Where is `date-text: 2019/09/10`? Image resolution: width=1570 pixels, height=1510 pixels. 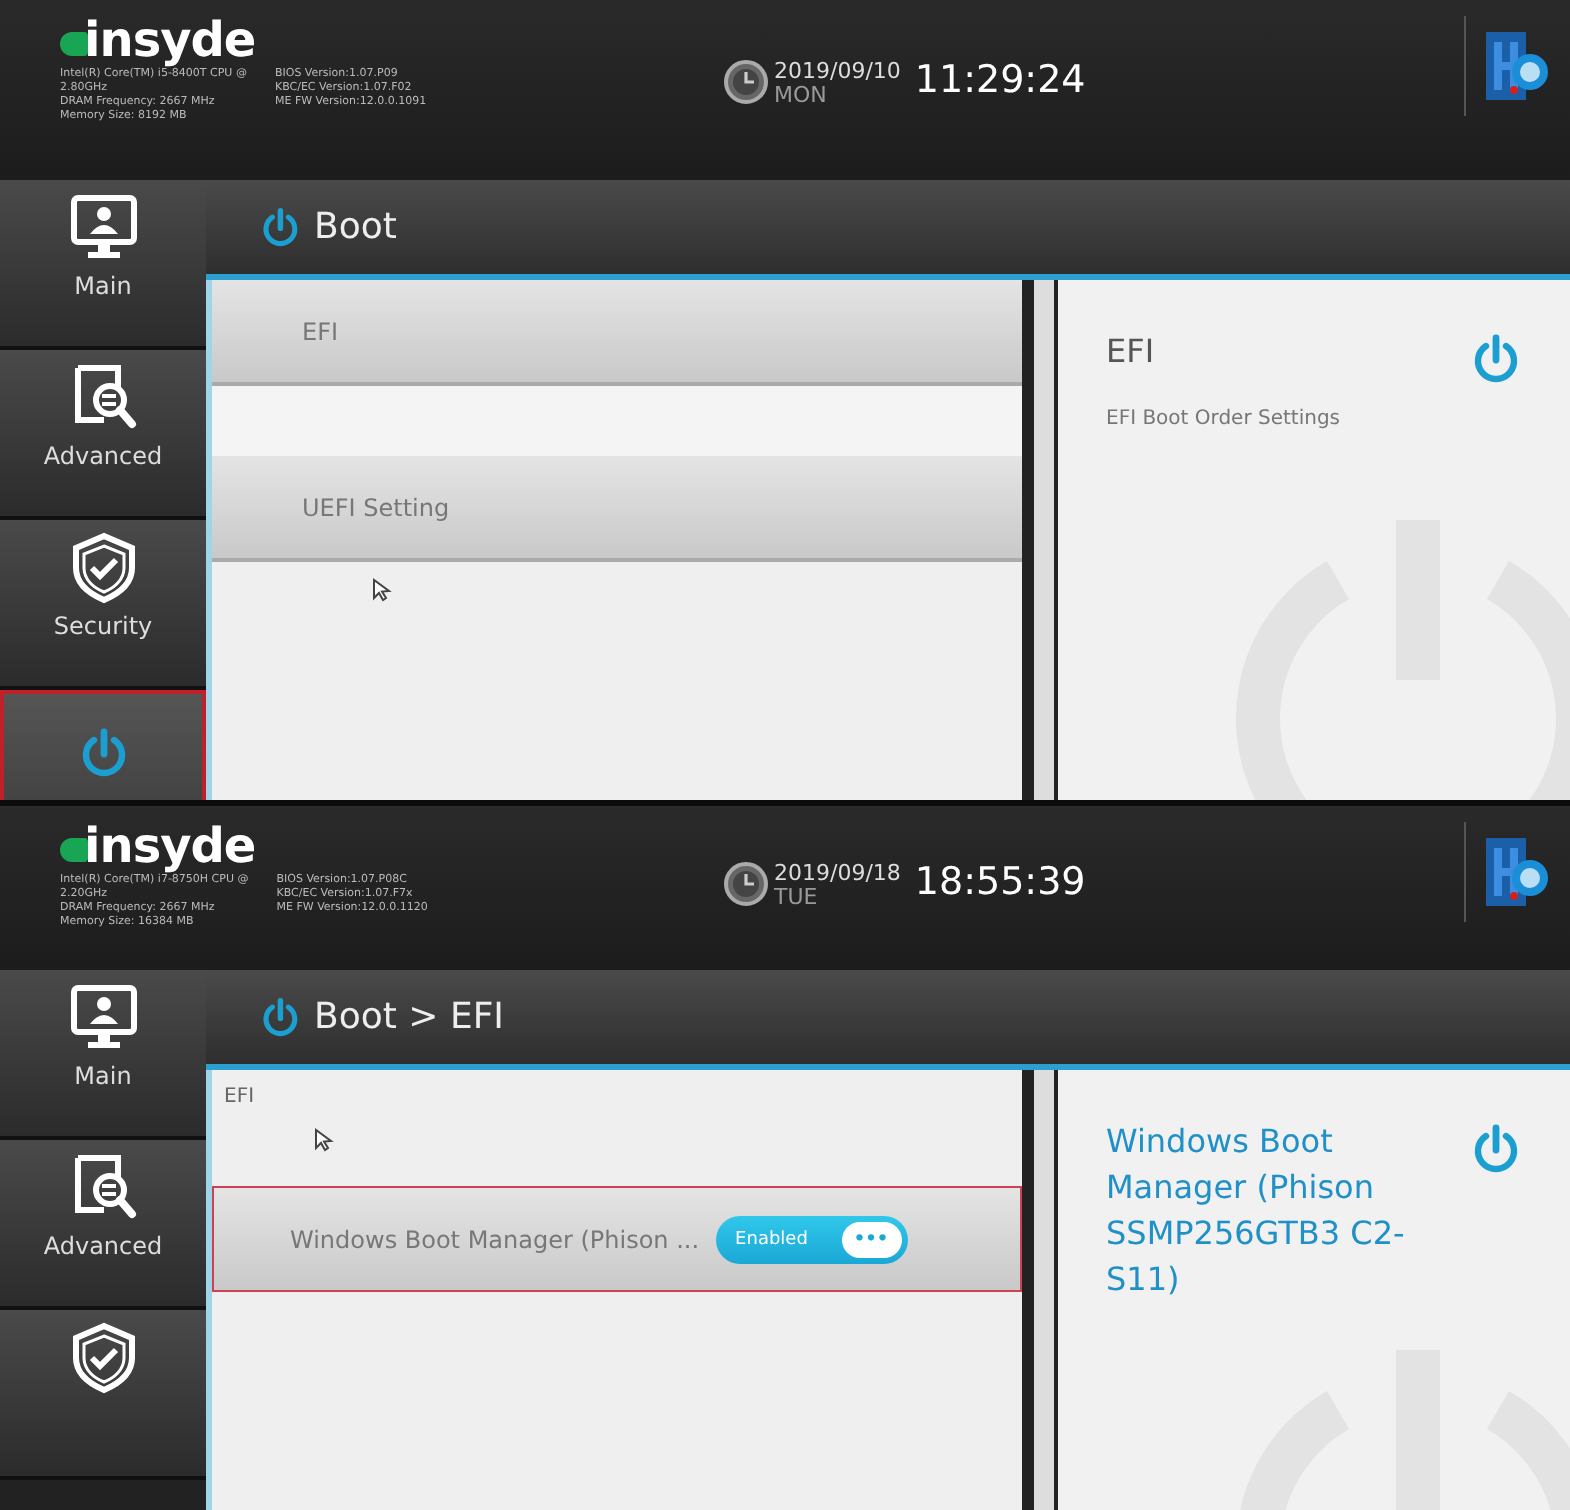
date-text: 2019/09/10 is located at coordinates (837, 72).